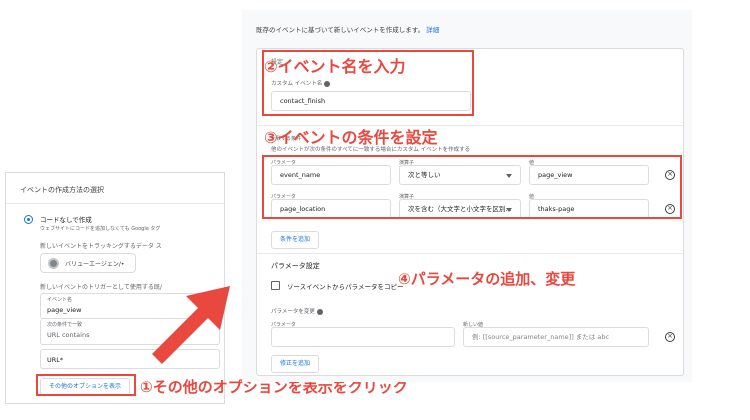 This screenshot has height=420, width=750. I want to click on panel-title: イベントの作成方法の選択, so click(62, 190).